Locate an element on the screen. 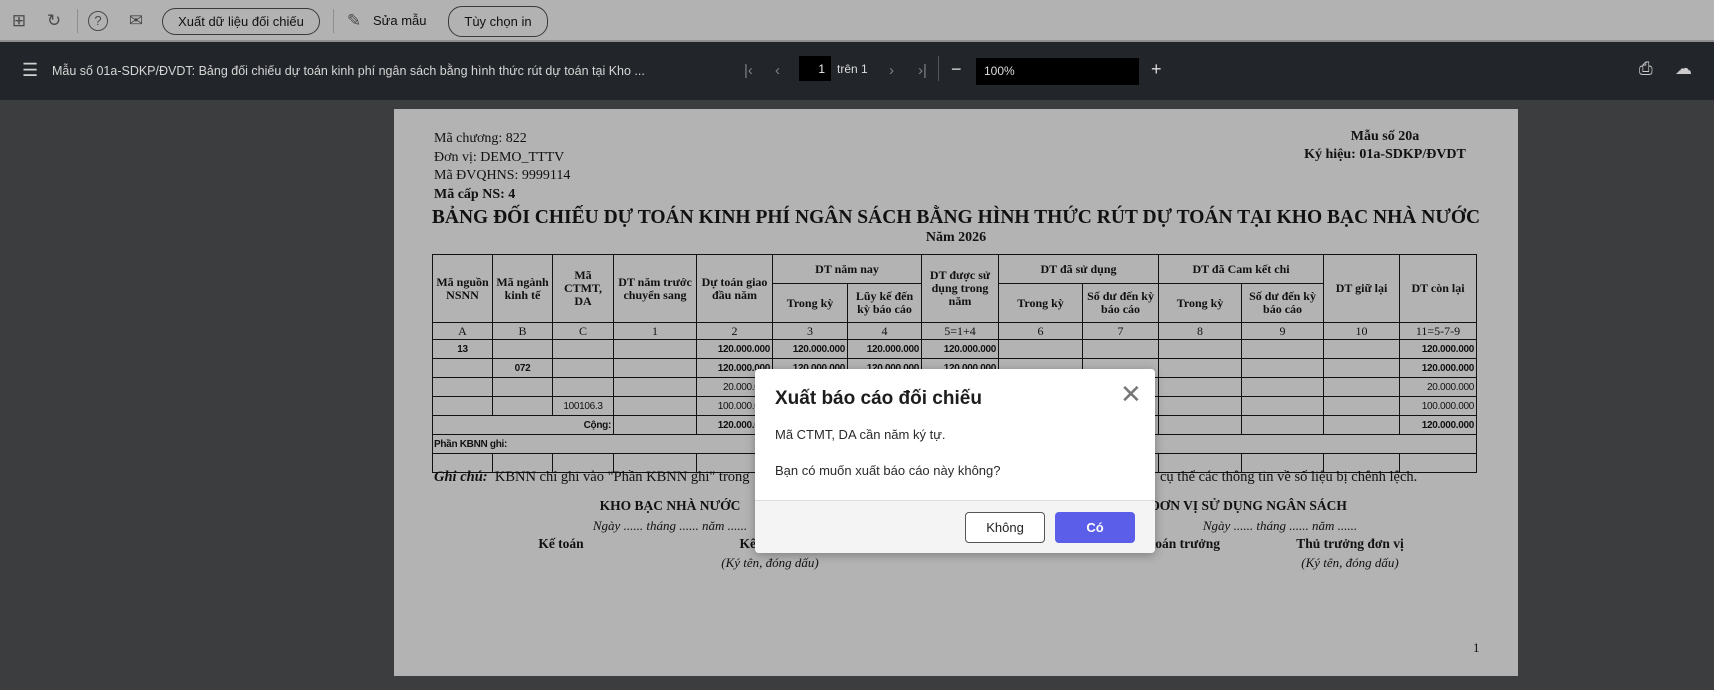  dialog-title: Xuất báo cáo đối chiếu is located at coordinates (878, 398).